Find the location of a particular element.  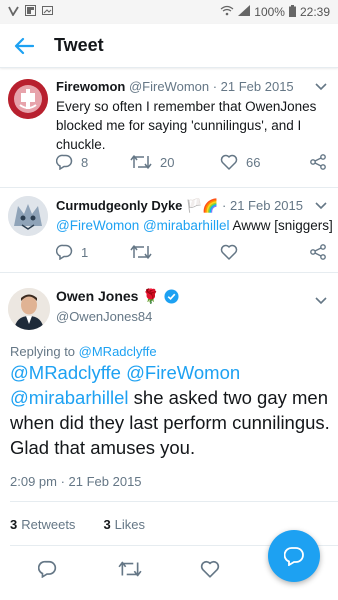

focused-header: Owen Jones 🌹 is located at coordinates (117, 297).